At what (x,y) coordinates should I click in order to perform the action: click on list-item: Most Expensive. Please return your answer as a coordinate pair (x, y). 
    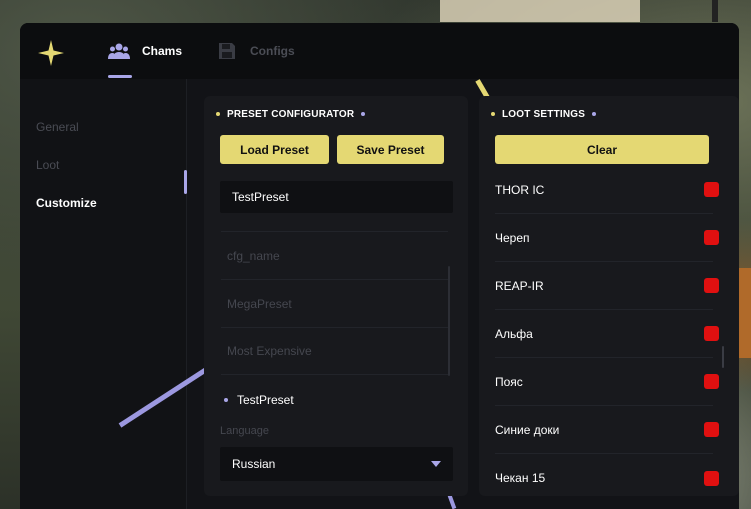
    Looking at the image, I should click on (334, 351).